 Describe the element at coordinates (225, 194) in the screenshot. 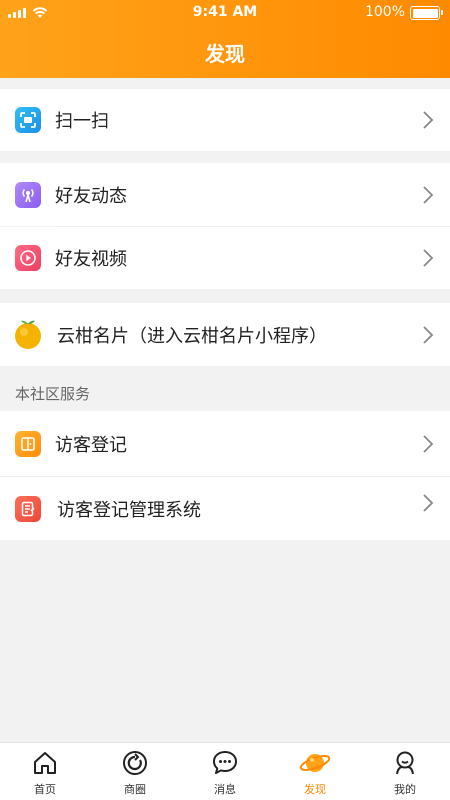

I see `menu-item-friend-moments: 好友动态` at that location.